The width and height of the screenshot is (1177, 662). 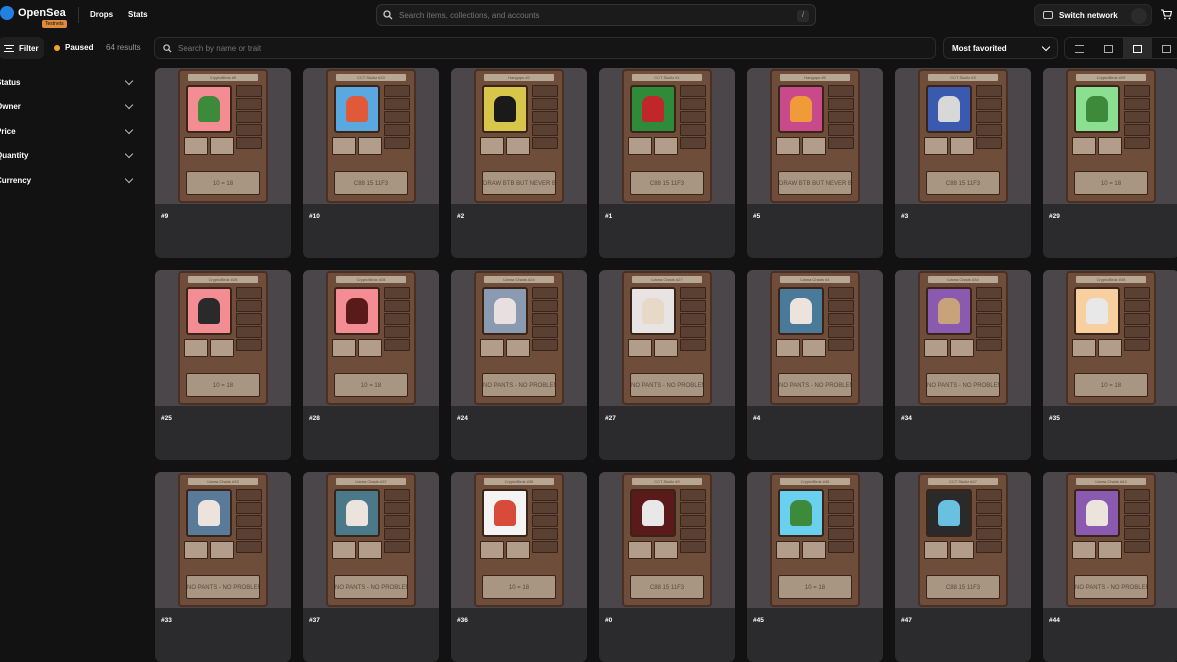 I want to click on grid-medium-view-button, so click(x=1137, y=48).